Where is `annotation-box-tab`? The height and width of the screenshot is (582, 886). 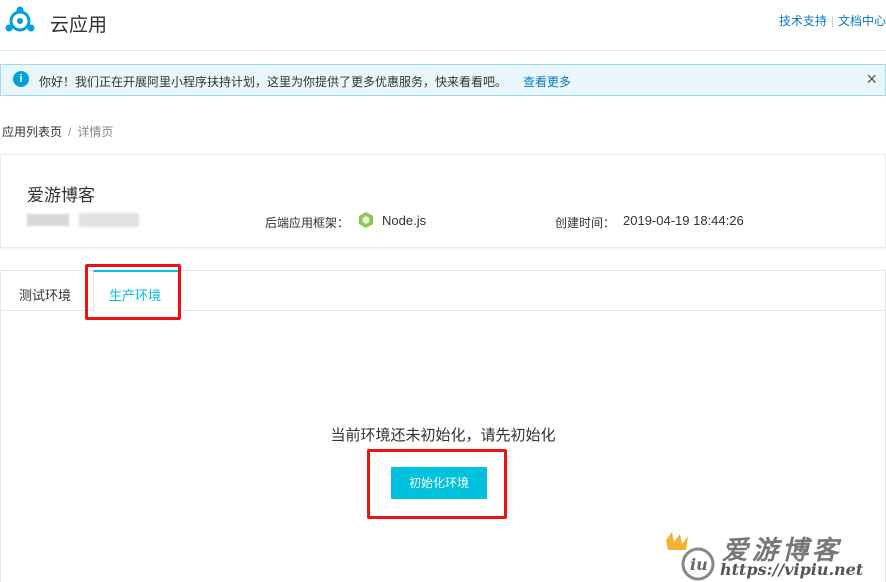
annotation-box-tab is located at coordinates (133, 292).